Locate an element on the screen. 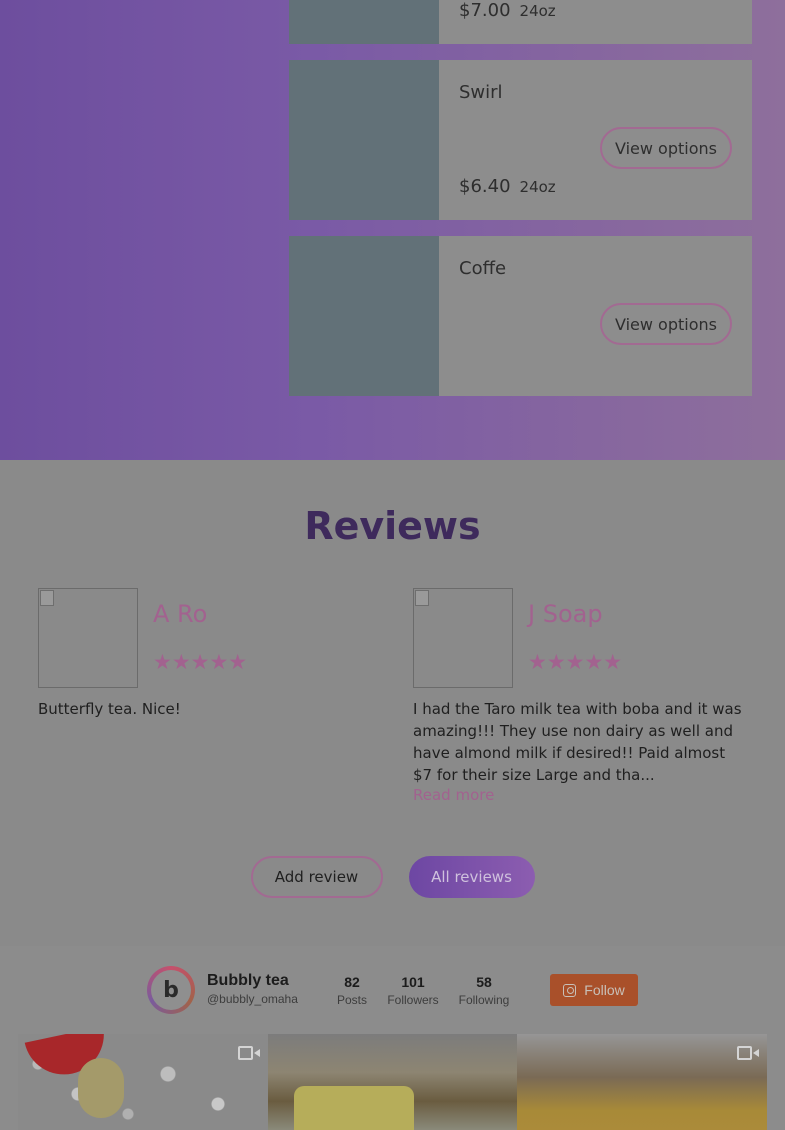 The image size is (785, 1130). followers-stat: 101 Followers is located at coordinates (413, 990).